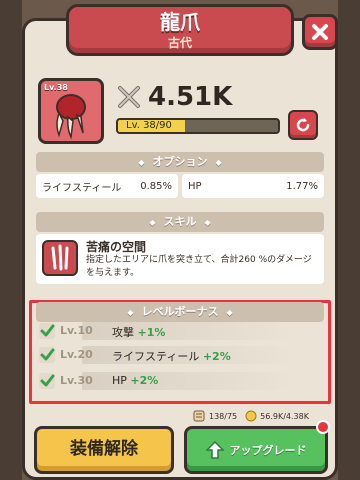 This screenshot has height=480, width=360. What do you see at coordinates (302, 186) in the screenshot?
I see `option-stat-value: 1.77%` at bounding box center [302, 186].